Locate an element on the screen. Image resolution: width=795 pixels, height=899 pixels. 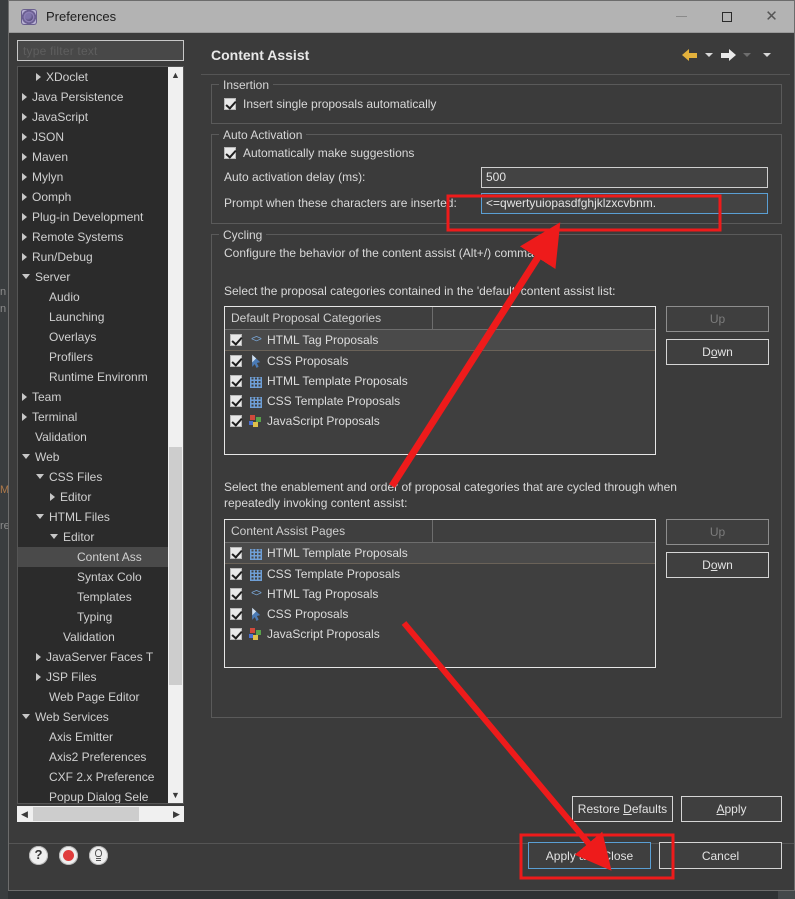
sidebar-item-javaserver-faces-t: JavaServer Faces T is located at coordinates (100, 657).